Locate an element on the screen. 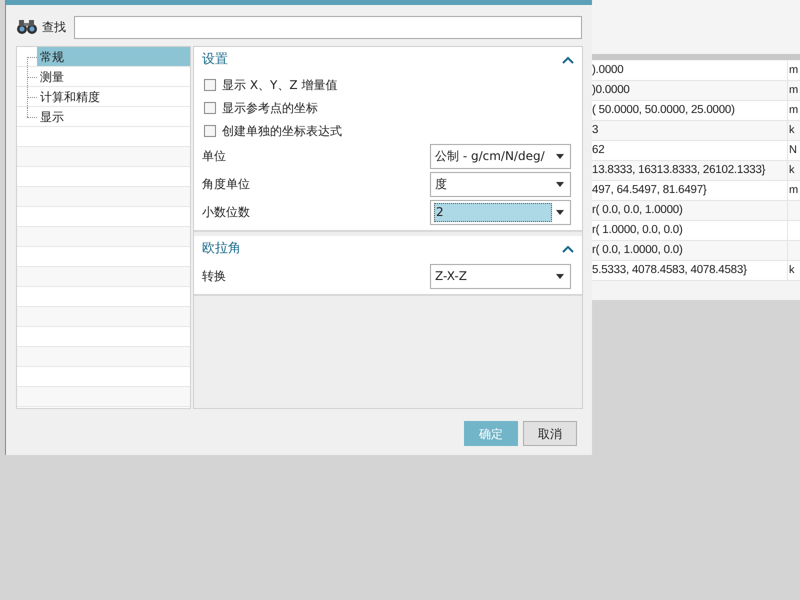 Image resolution: width=800 pixels, height=600 pixels. tree-item: 常规 is located at coordinates (113, 56).